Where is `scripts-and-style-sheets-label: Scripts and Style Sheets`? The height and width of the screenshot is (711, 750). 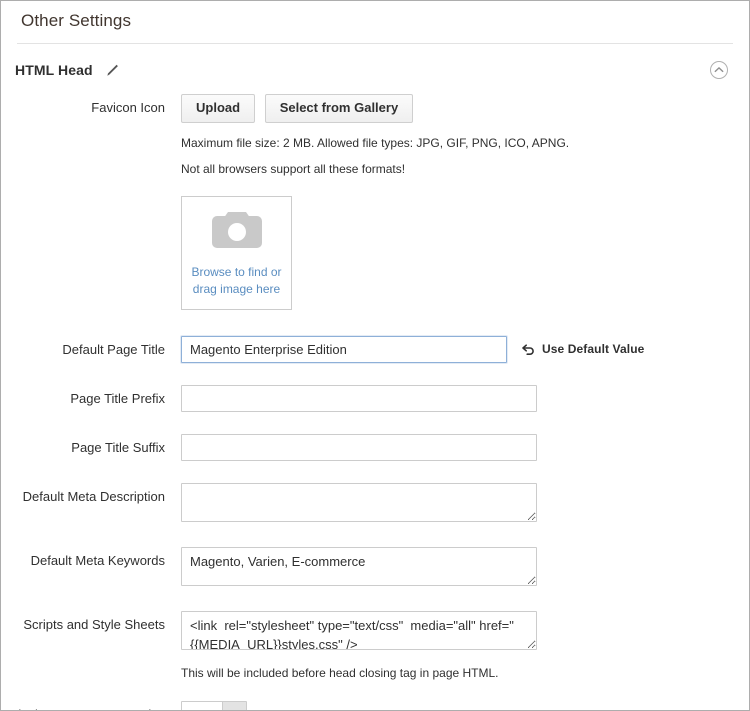 scripts-and-style-sheets-label: Scripts and Style Sheets is located at coordinates (94, 624).